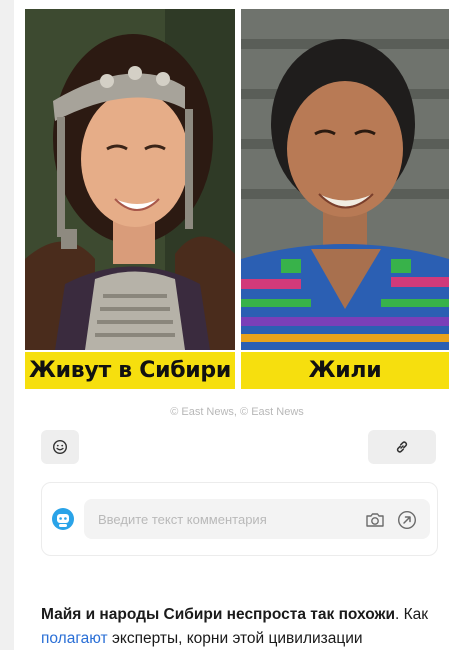 The height and width of the screenshot is (651, 449). I want to click on left-gutter, so click(7, 325).